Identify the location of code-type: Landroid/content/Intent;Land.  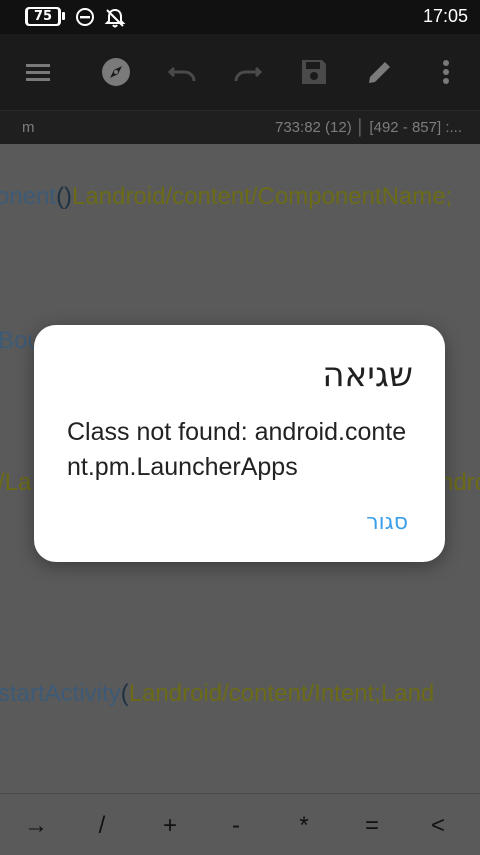
(281, 693).